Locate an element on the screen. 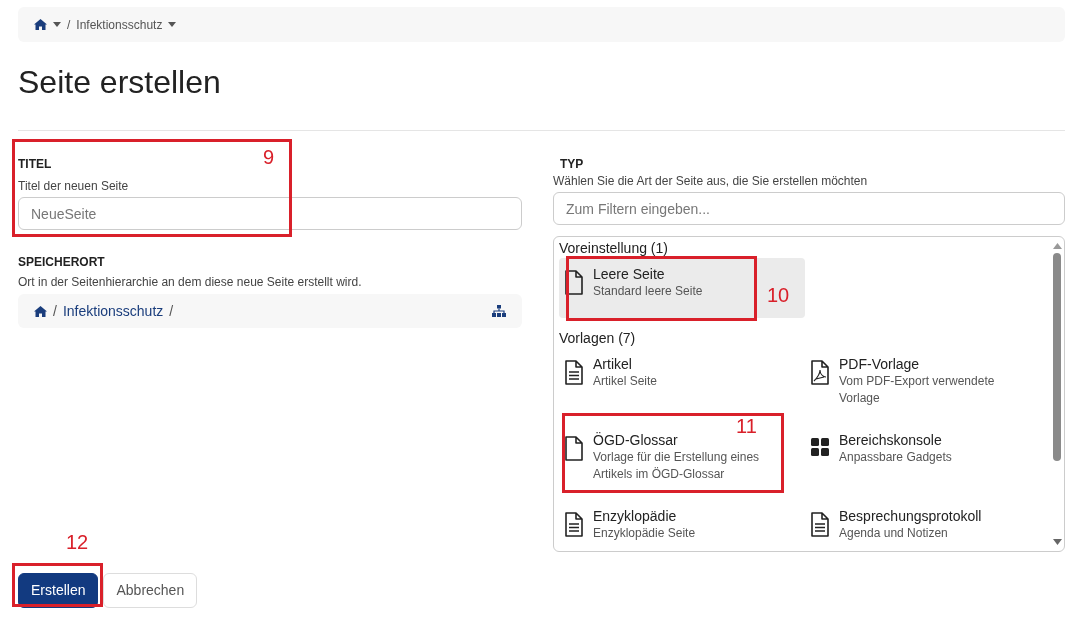 The height and width of the screenshot is (618, 1083). scrollbar-thumb is located at coordinates (1057, 357).